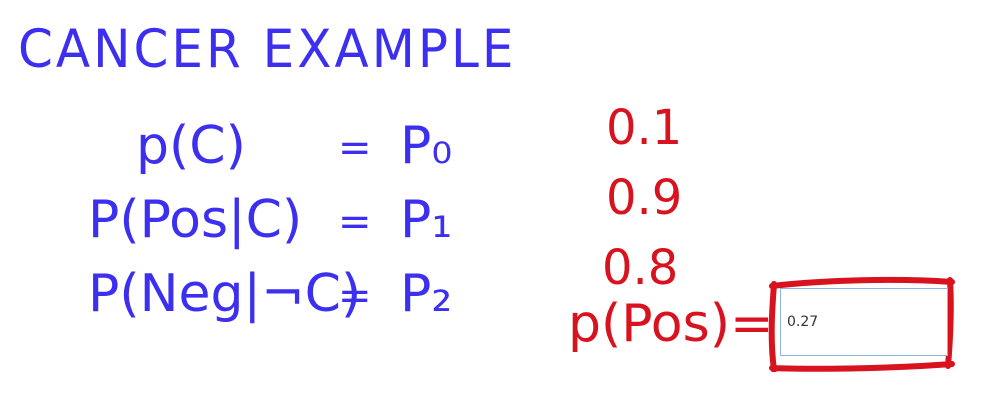 The height and width of the screenshot is (416, 988). What do you see at coordinates (195, 220) in the screenshot?
I see `row-2-lhs: P(Pos|C)` at bounding box center [195, 220].